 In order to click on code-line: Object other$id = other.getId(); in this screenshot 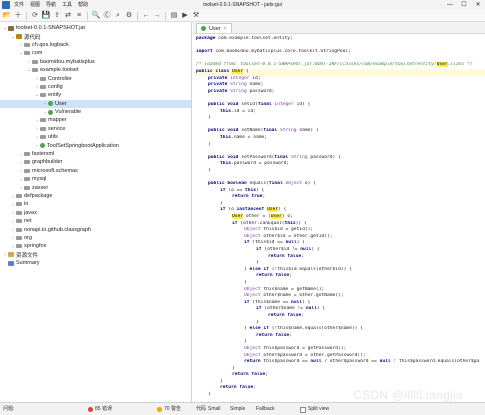, I will do `click(340, 237)`.